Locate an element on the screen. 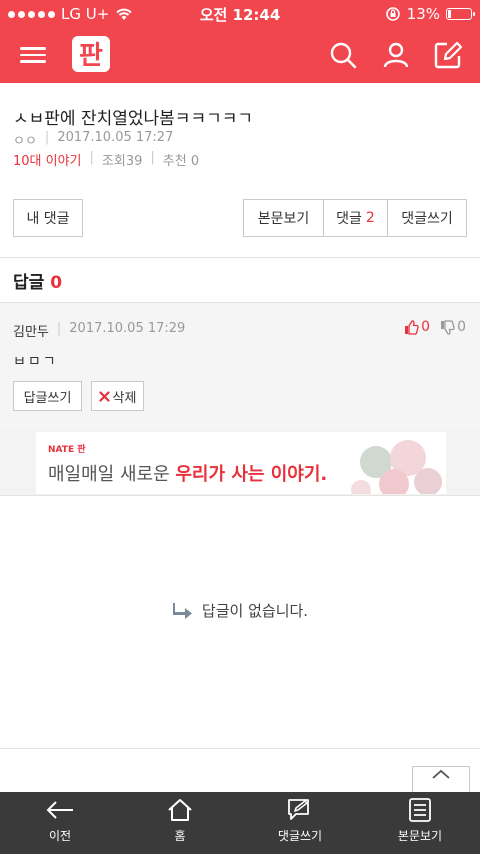 This screenshot has width=480, height=854. thumbs-up-icon is located at coordinates (412, 327).